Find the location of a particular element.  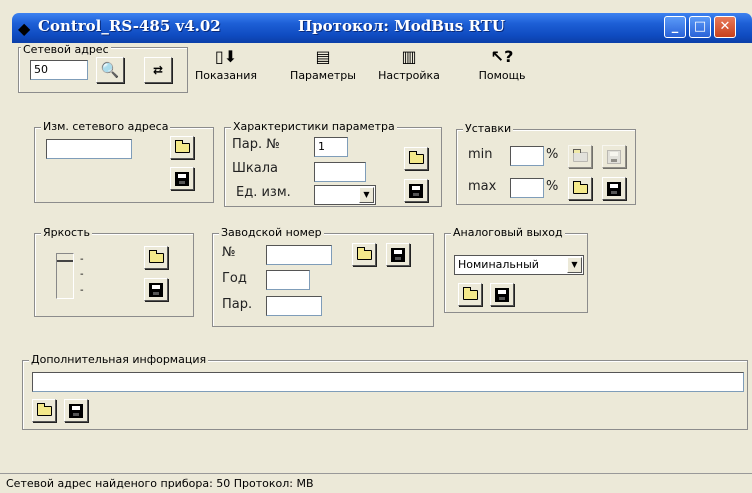

min-open-button is located at coordinates (580, 156).